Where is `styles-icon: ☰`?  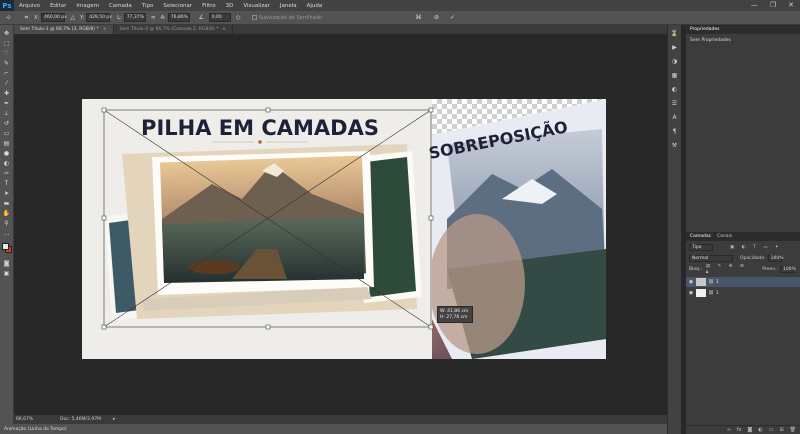 styles-icon: ☰ is located at coordinates (674, 103).